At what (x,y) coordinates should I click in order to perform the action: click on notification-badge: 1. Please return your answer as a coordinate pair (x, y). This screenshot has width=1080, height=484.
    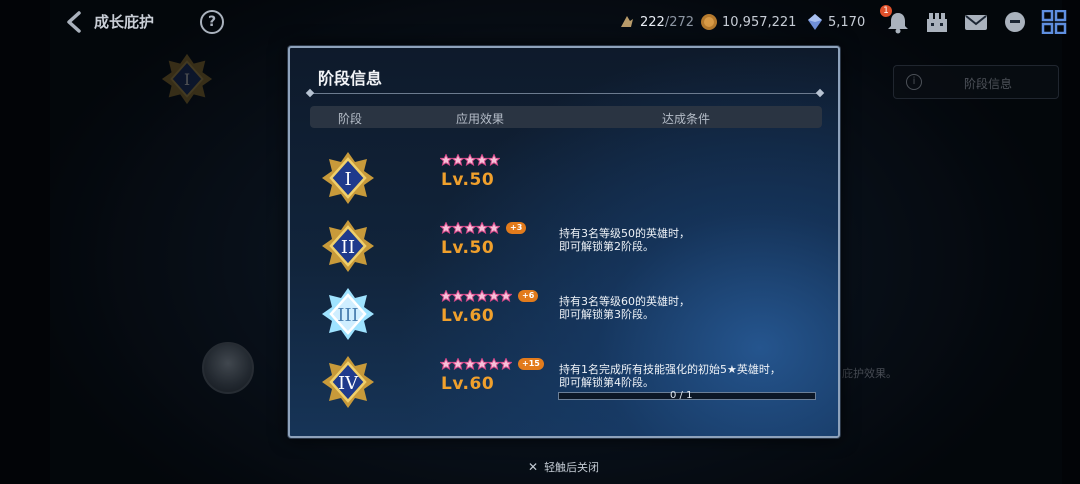
    Looking at the image, I should click on (886, 11).